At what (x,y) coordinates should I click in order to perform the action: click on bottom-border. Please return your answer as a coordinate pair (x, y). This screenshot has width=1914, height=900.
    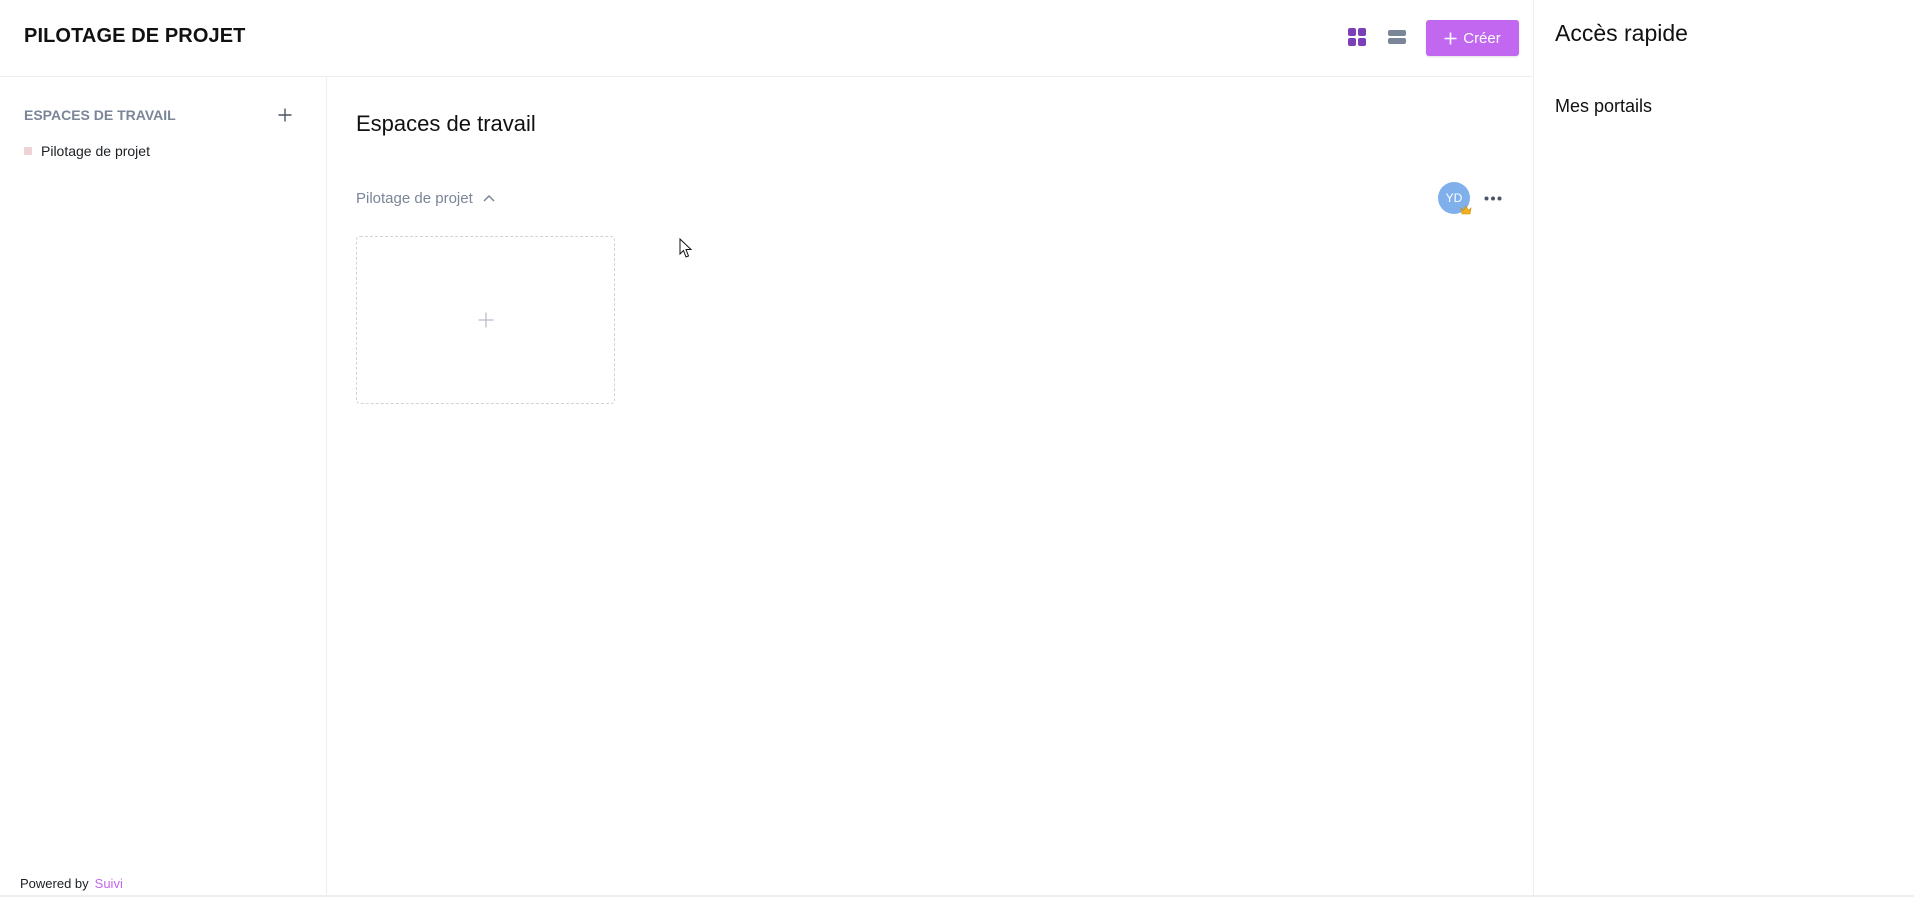
    Looking at the image, I should click on (957, 896).